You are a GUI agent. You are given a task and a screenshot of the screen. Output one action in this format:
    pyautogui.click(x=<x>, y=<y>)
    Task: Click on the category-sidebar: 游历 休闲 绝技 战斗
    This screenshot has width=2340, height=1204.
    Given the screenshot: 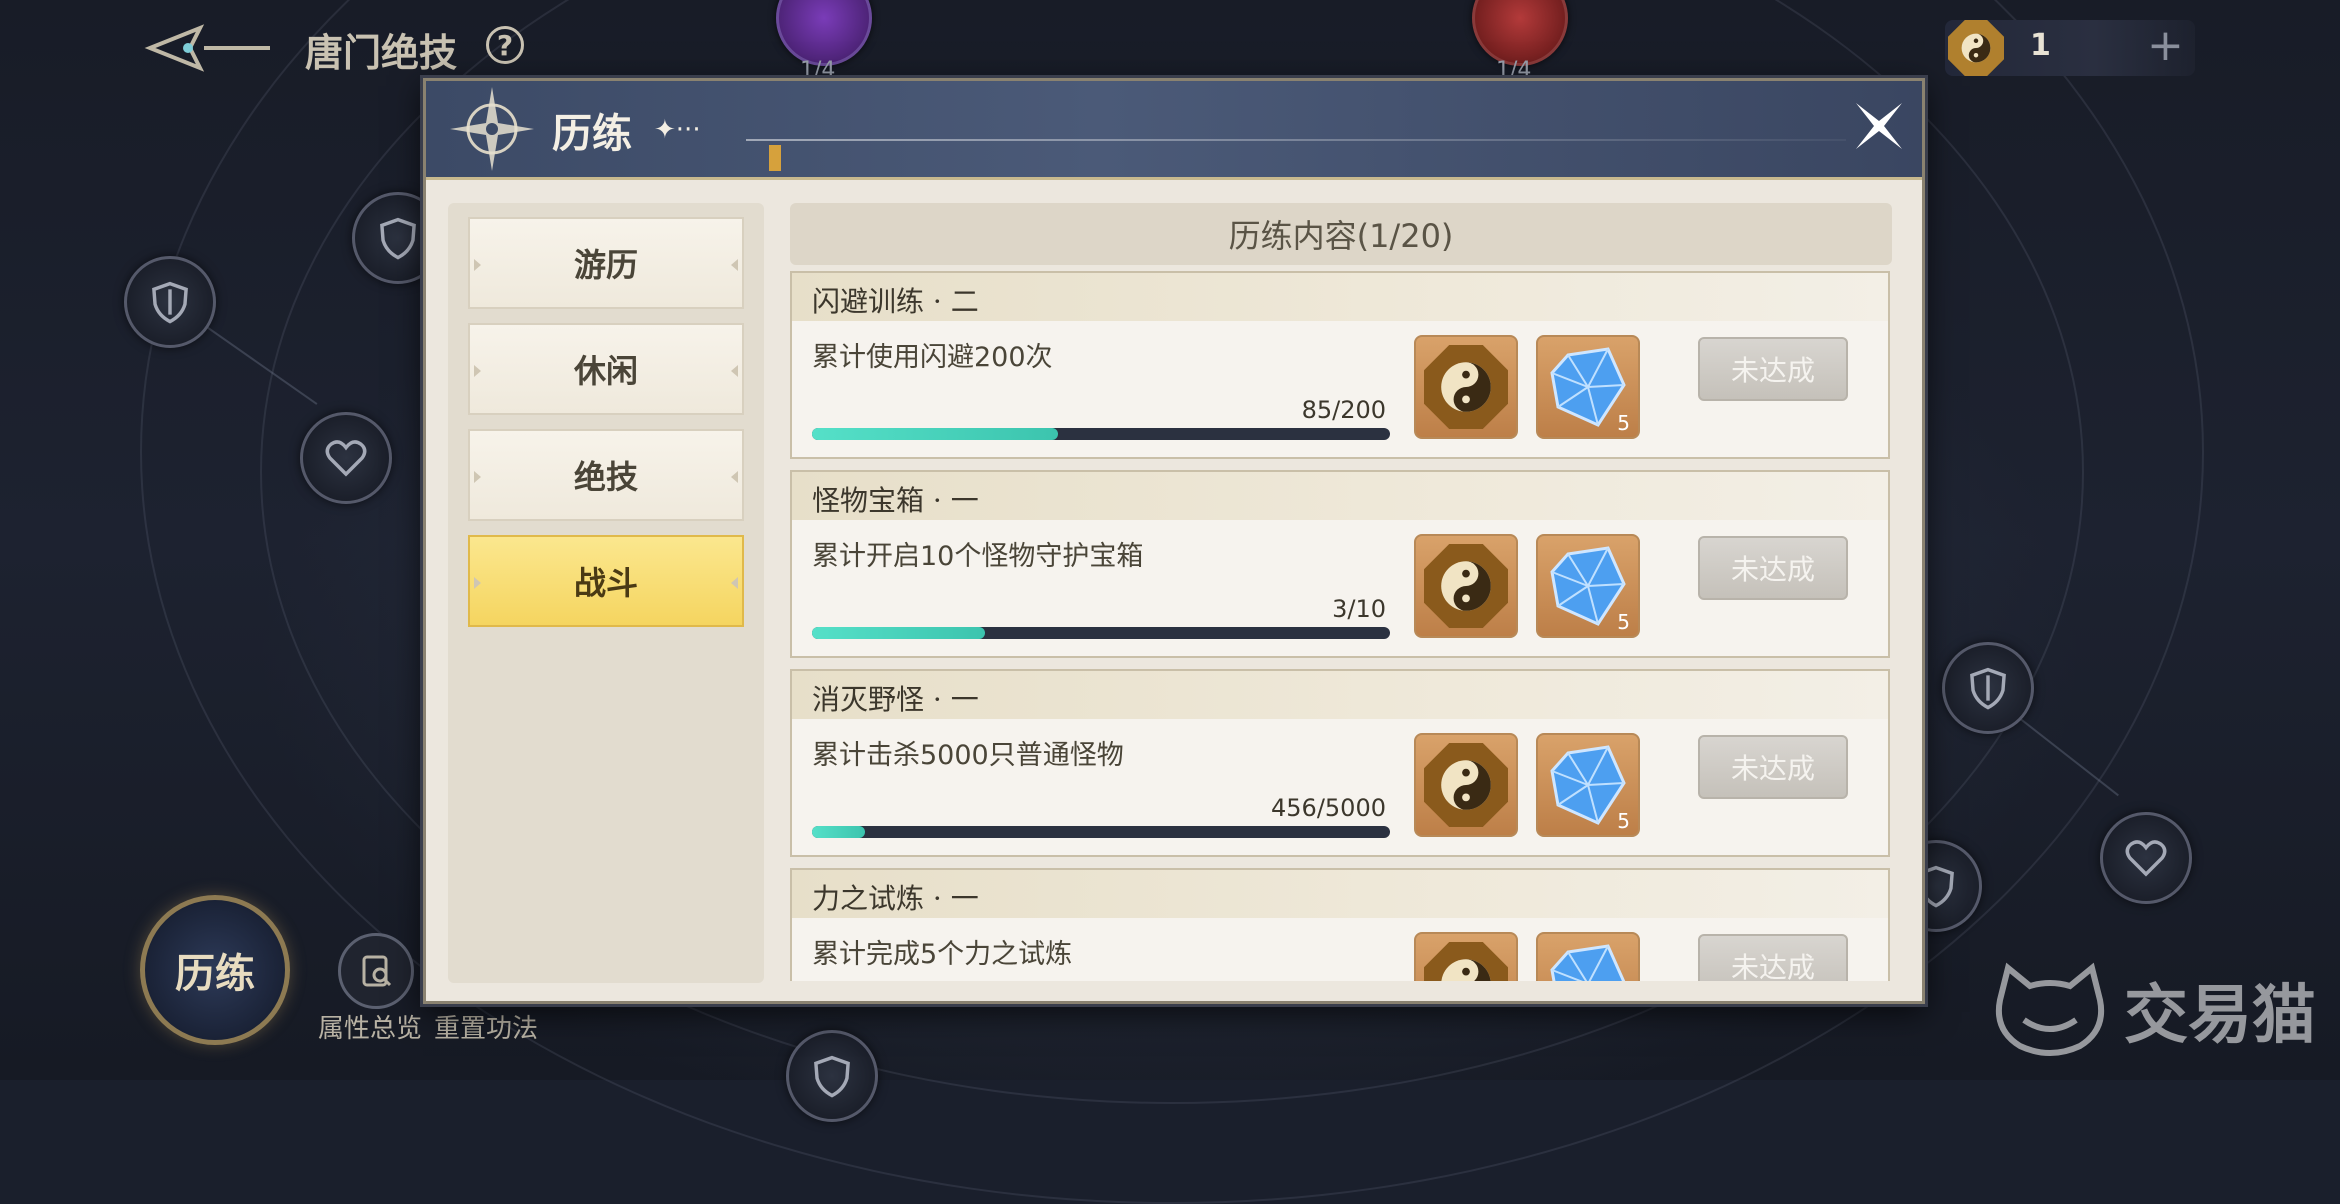 What is the action you would take?
    pyautogui.click(x=606, y=593)
    